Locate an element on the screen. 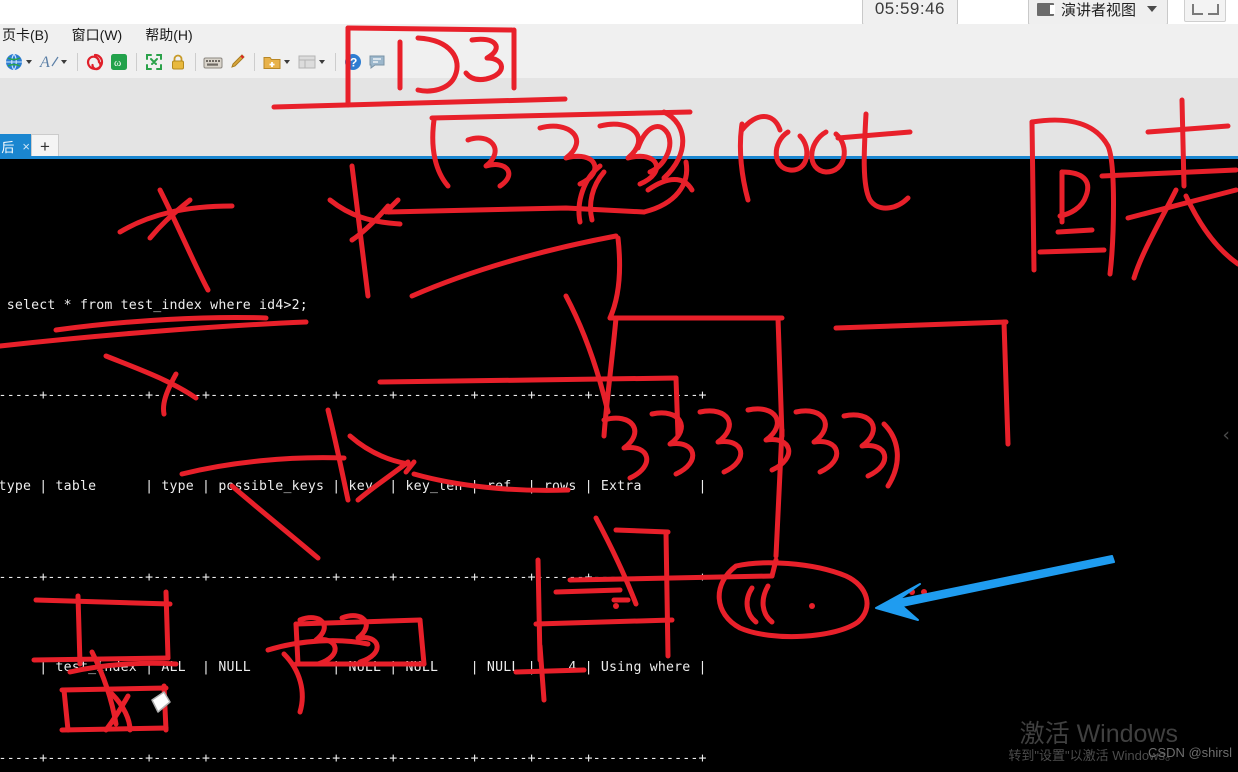 Image resolution: width=1238 pixels, height=772 pixels. svg-text: A is located at coordinates (44, 62).